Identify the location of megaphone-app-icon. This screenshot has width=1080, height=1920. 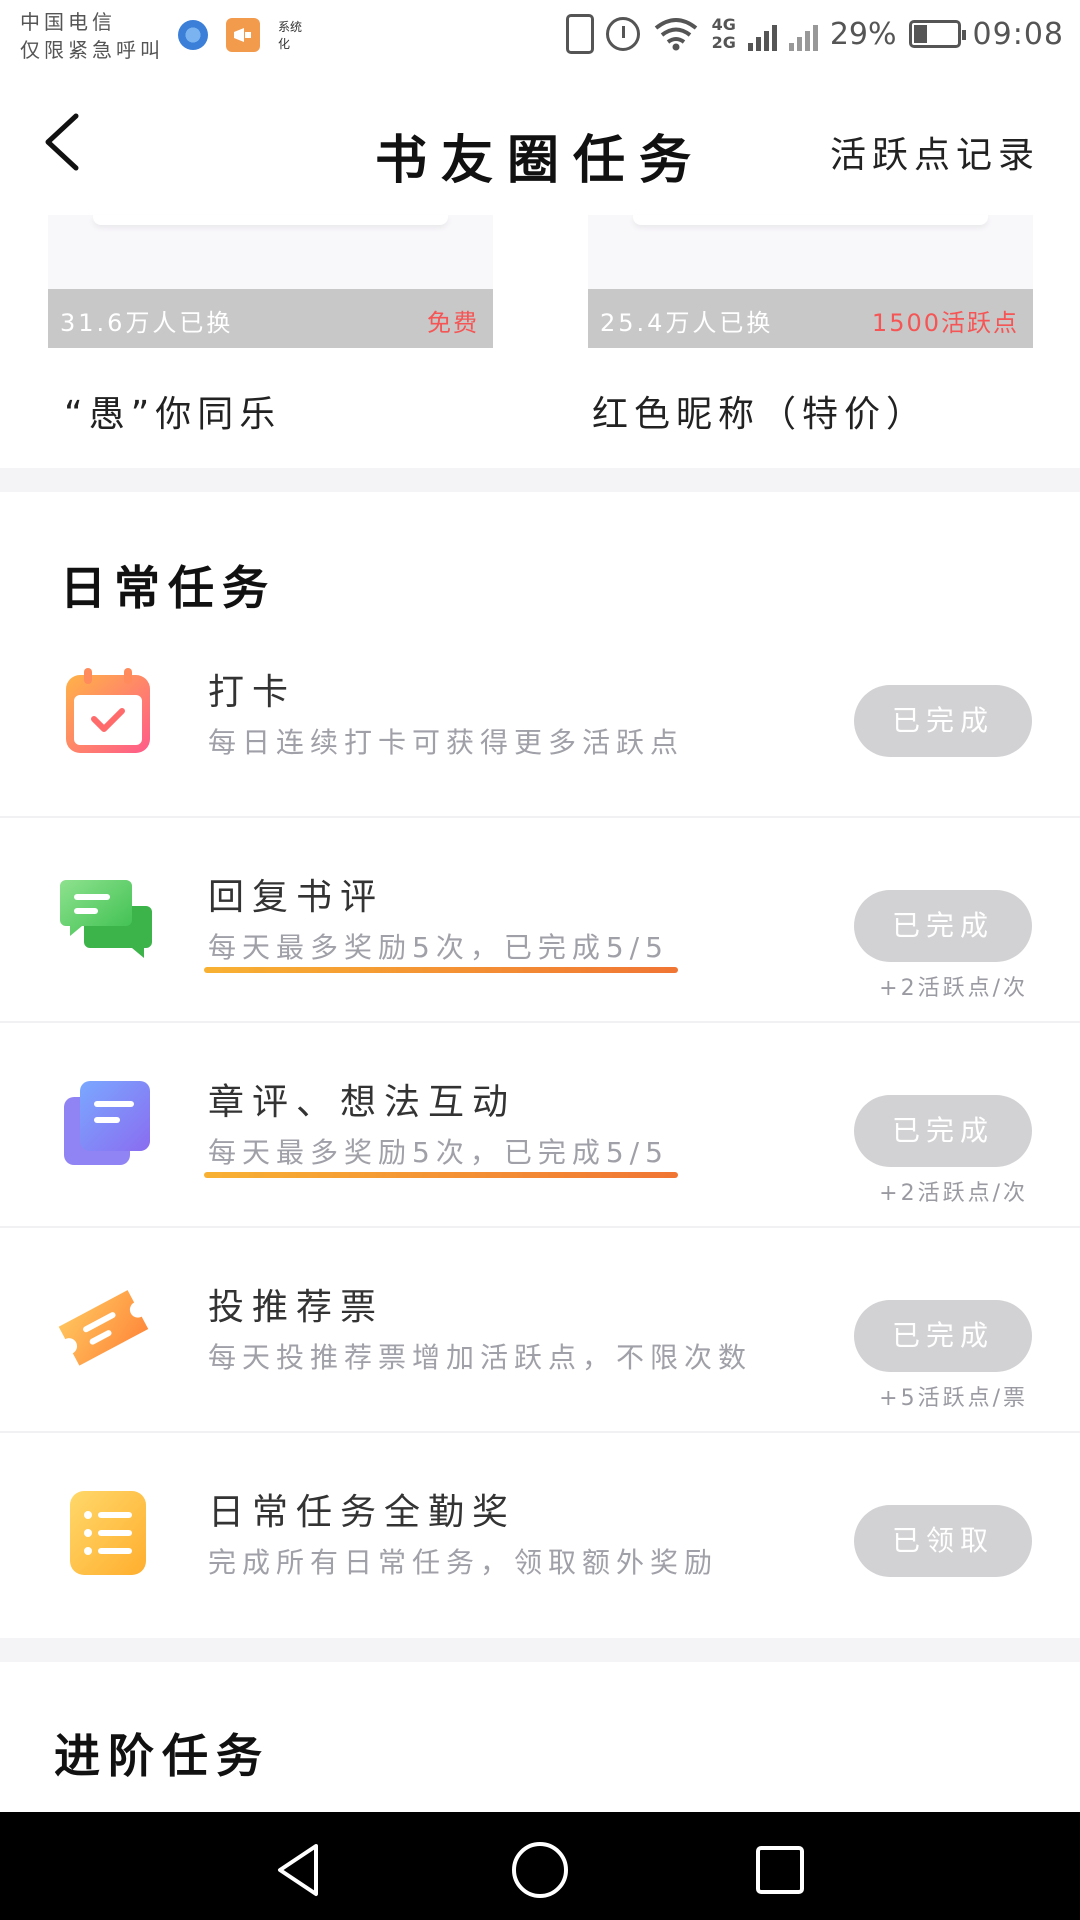
(243, 35).